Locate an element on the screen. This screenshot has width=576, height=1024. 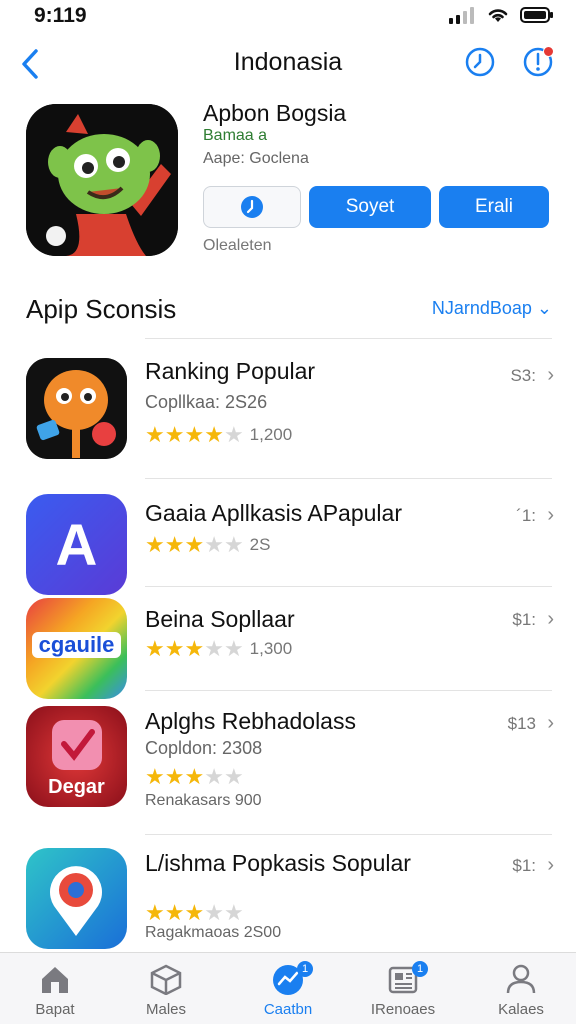
get-button: Soyet is located at coordinates (370, 207).